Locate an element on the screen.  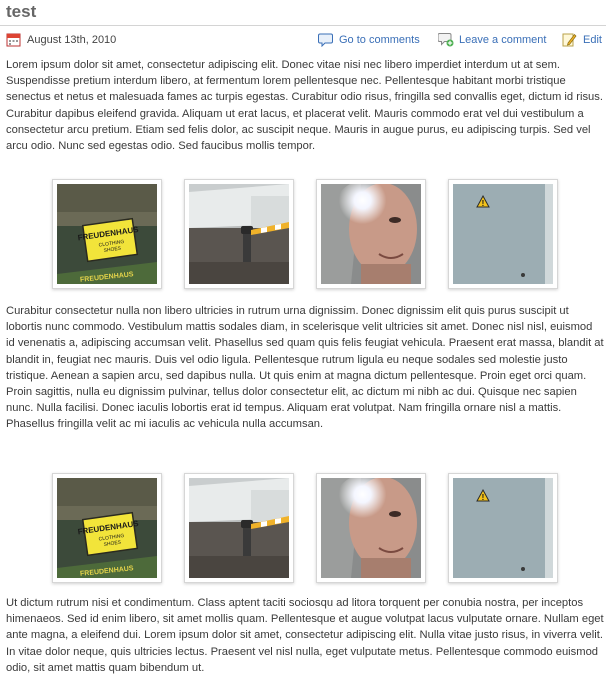
title-divider is located at coordinates (303, 25).